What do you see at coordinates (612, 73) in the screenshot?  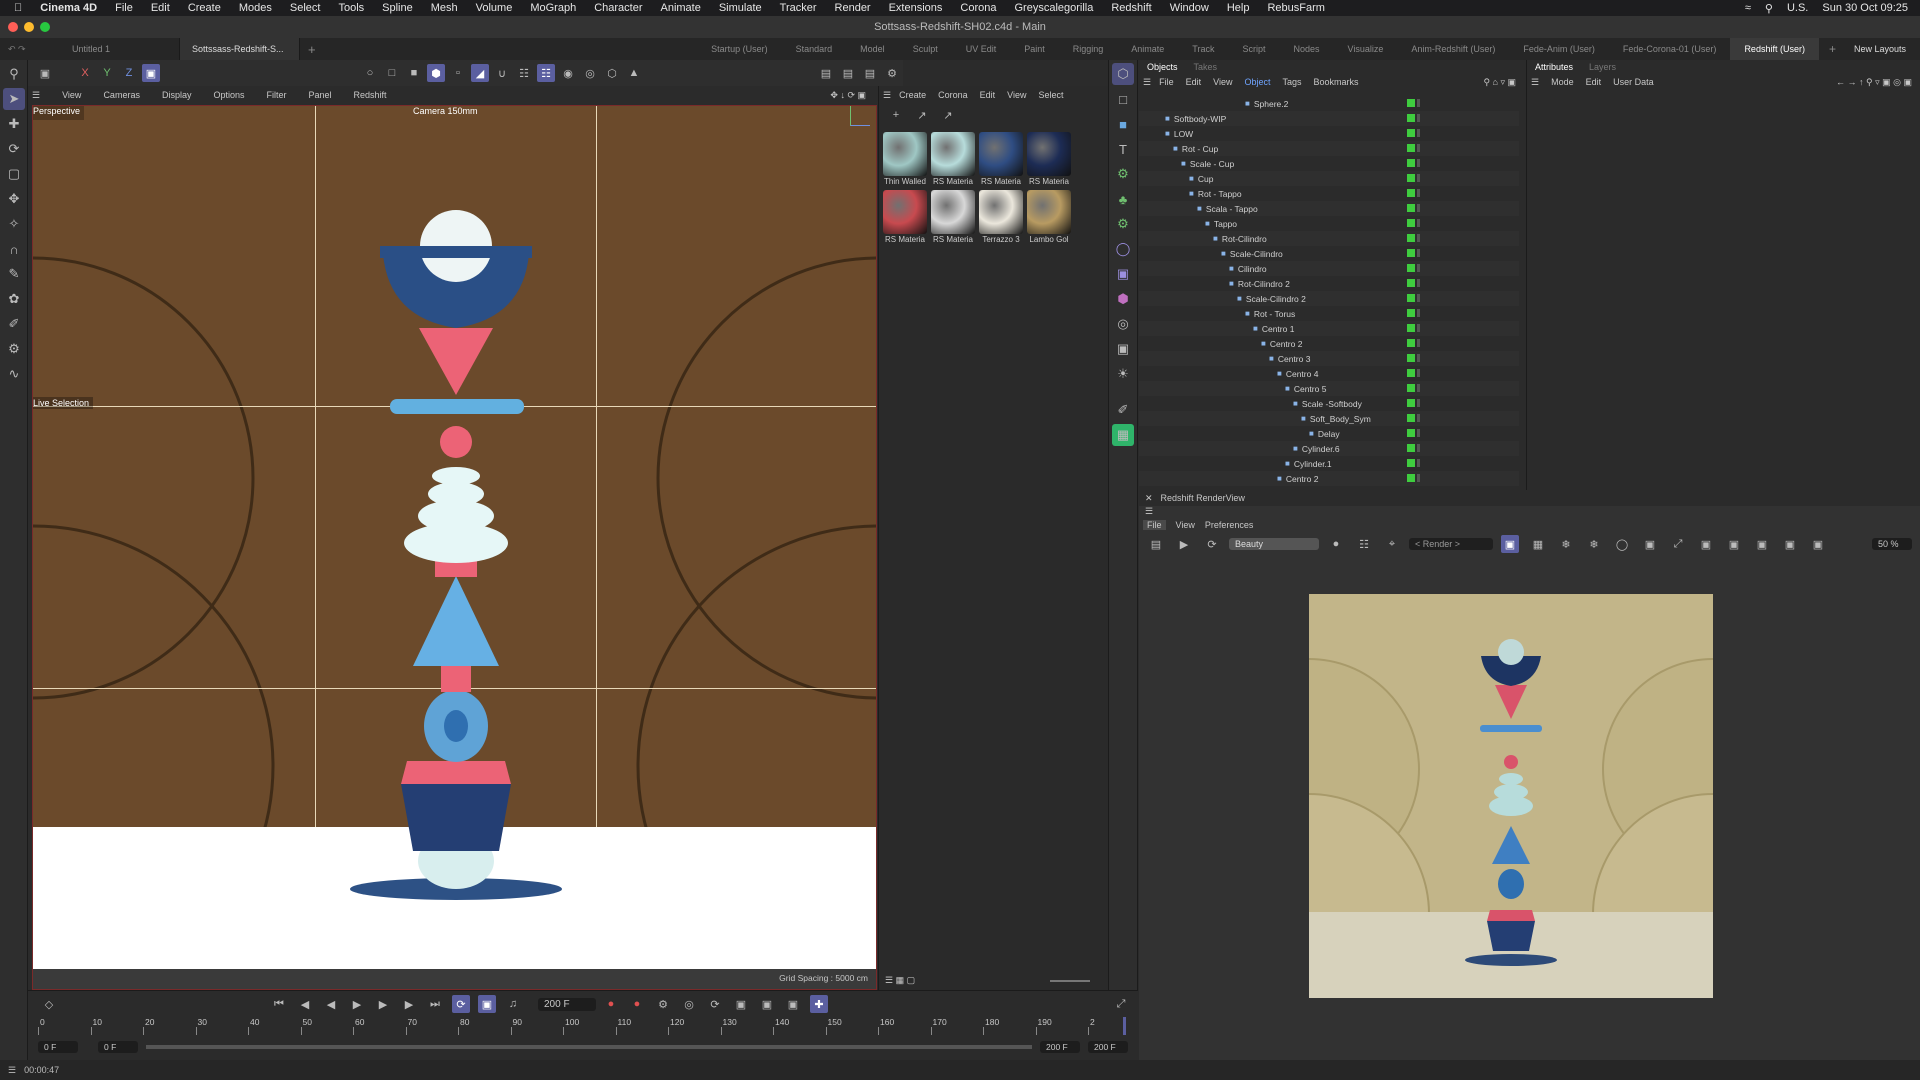 I see `lock-icon: ⬡` at bounding box center [612, 73].